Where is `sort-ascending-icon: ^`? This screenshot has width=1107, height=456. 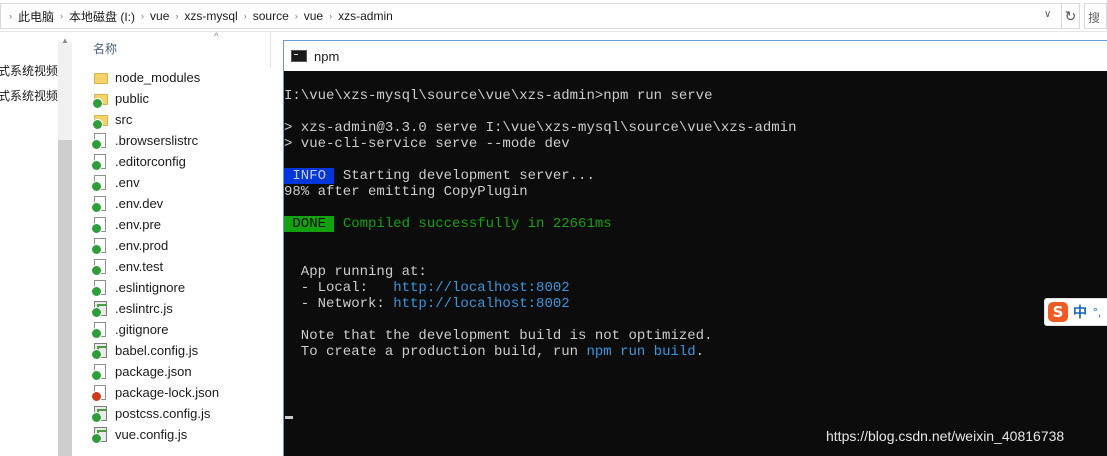
sort-ascending-icon: ^ is located at coordinates (216, 37).